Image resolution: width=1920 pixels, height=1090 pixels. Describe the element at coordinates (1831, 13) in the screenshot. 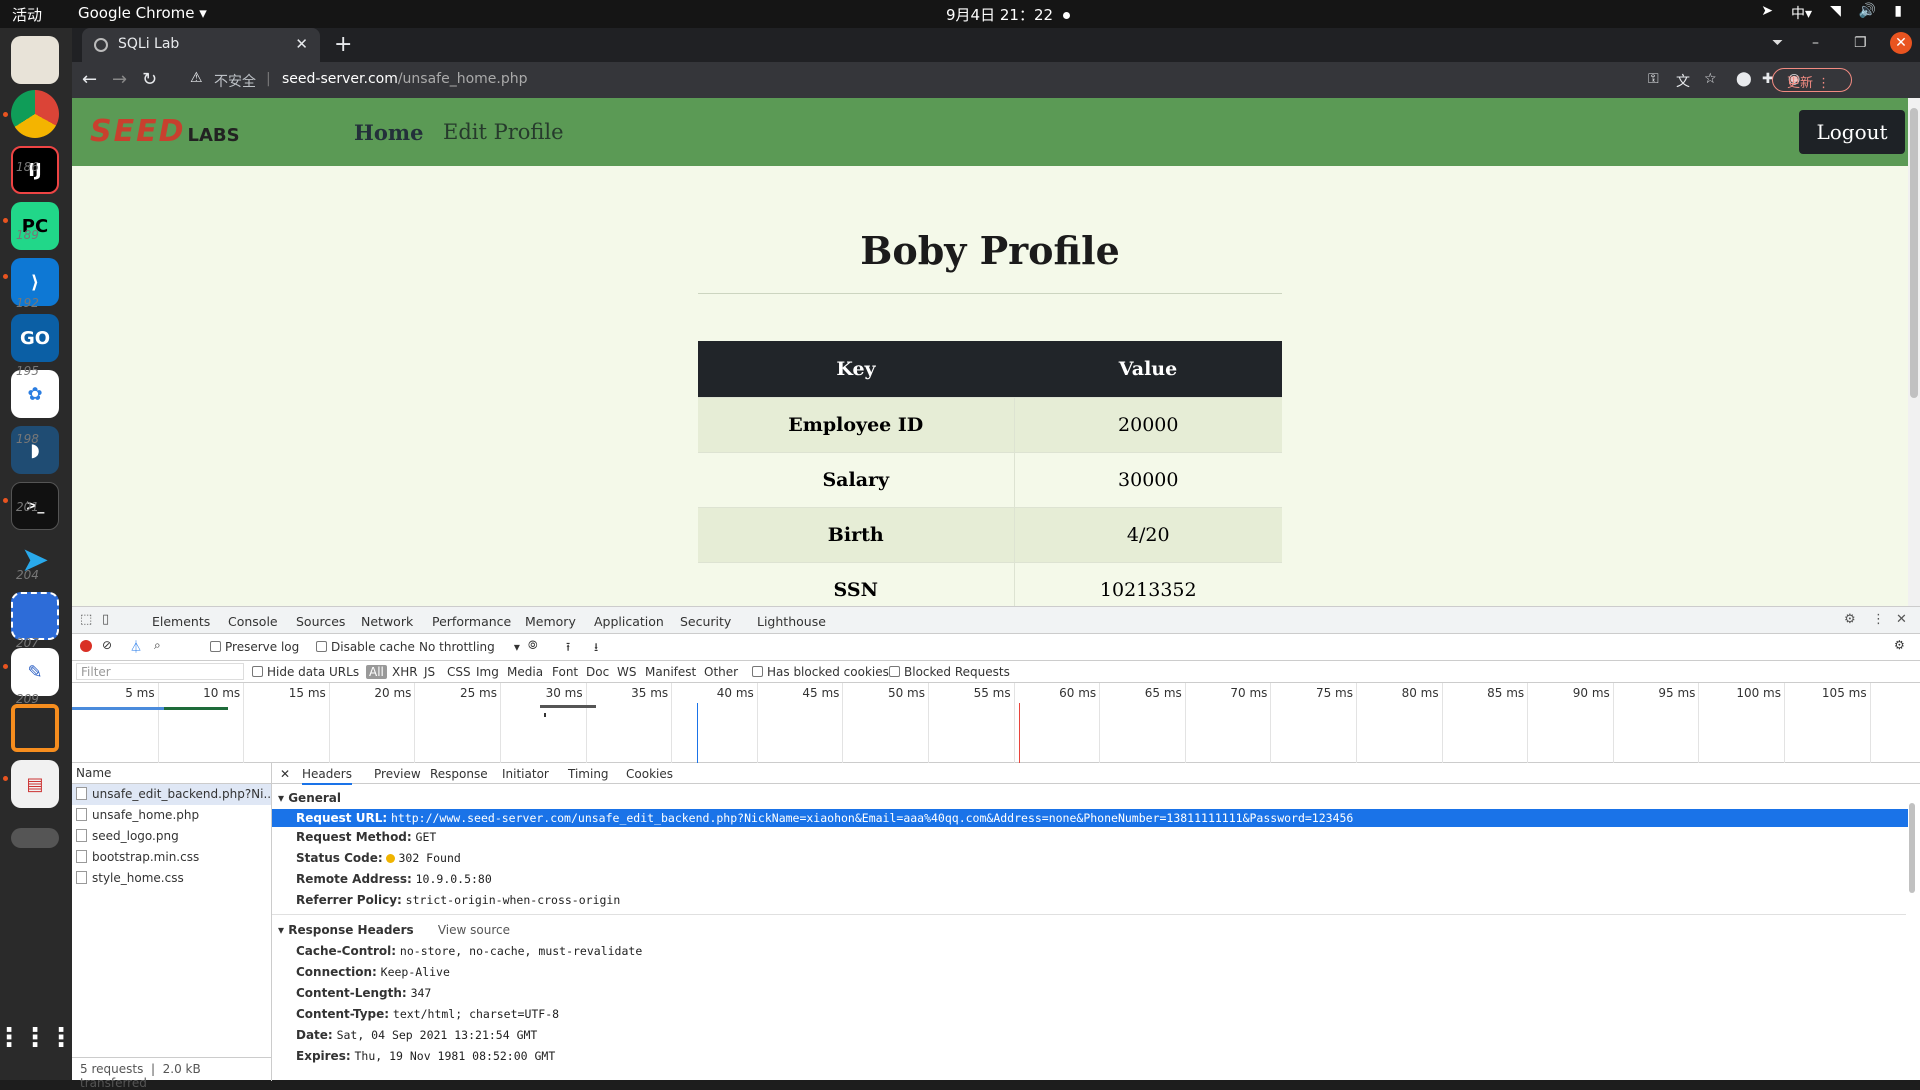

I see `system-tray: ➤ 中▾ ◥ 🔊 ▮` at that location.